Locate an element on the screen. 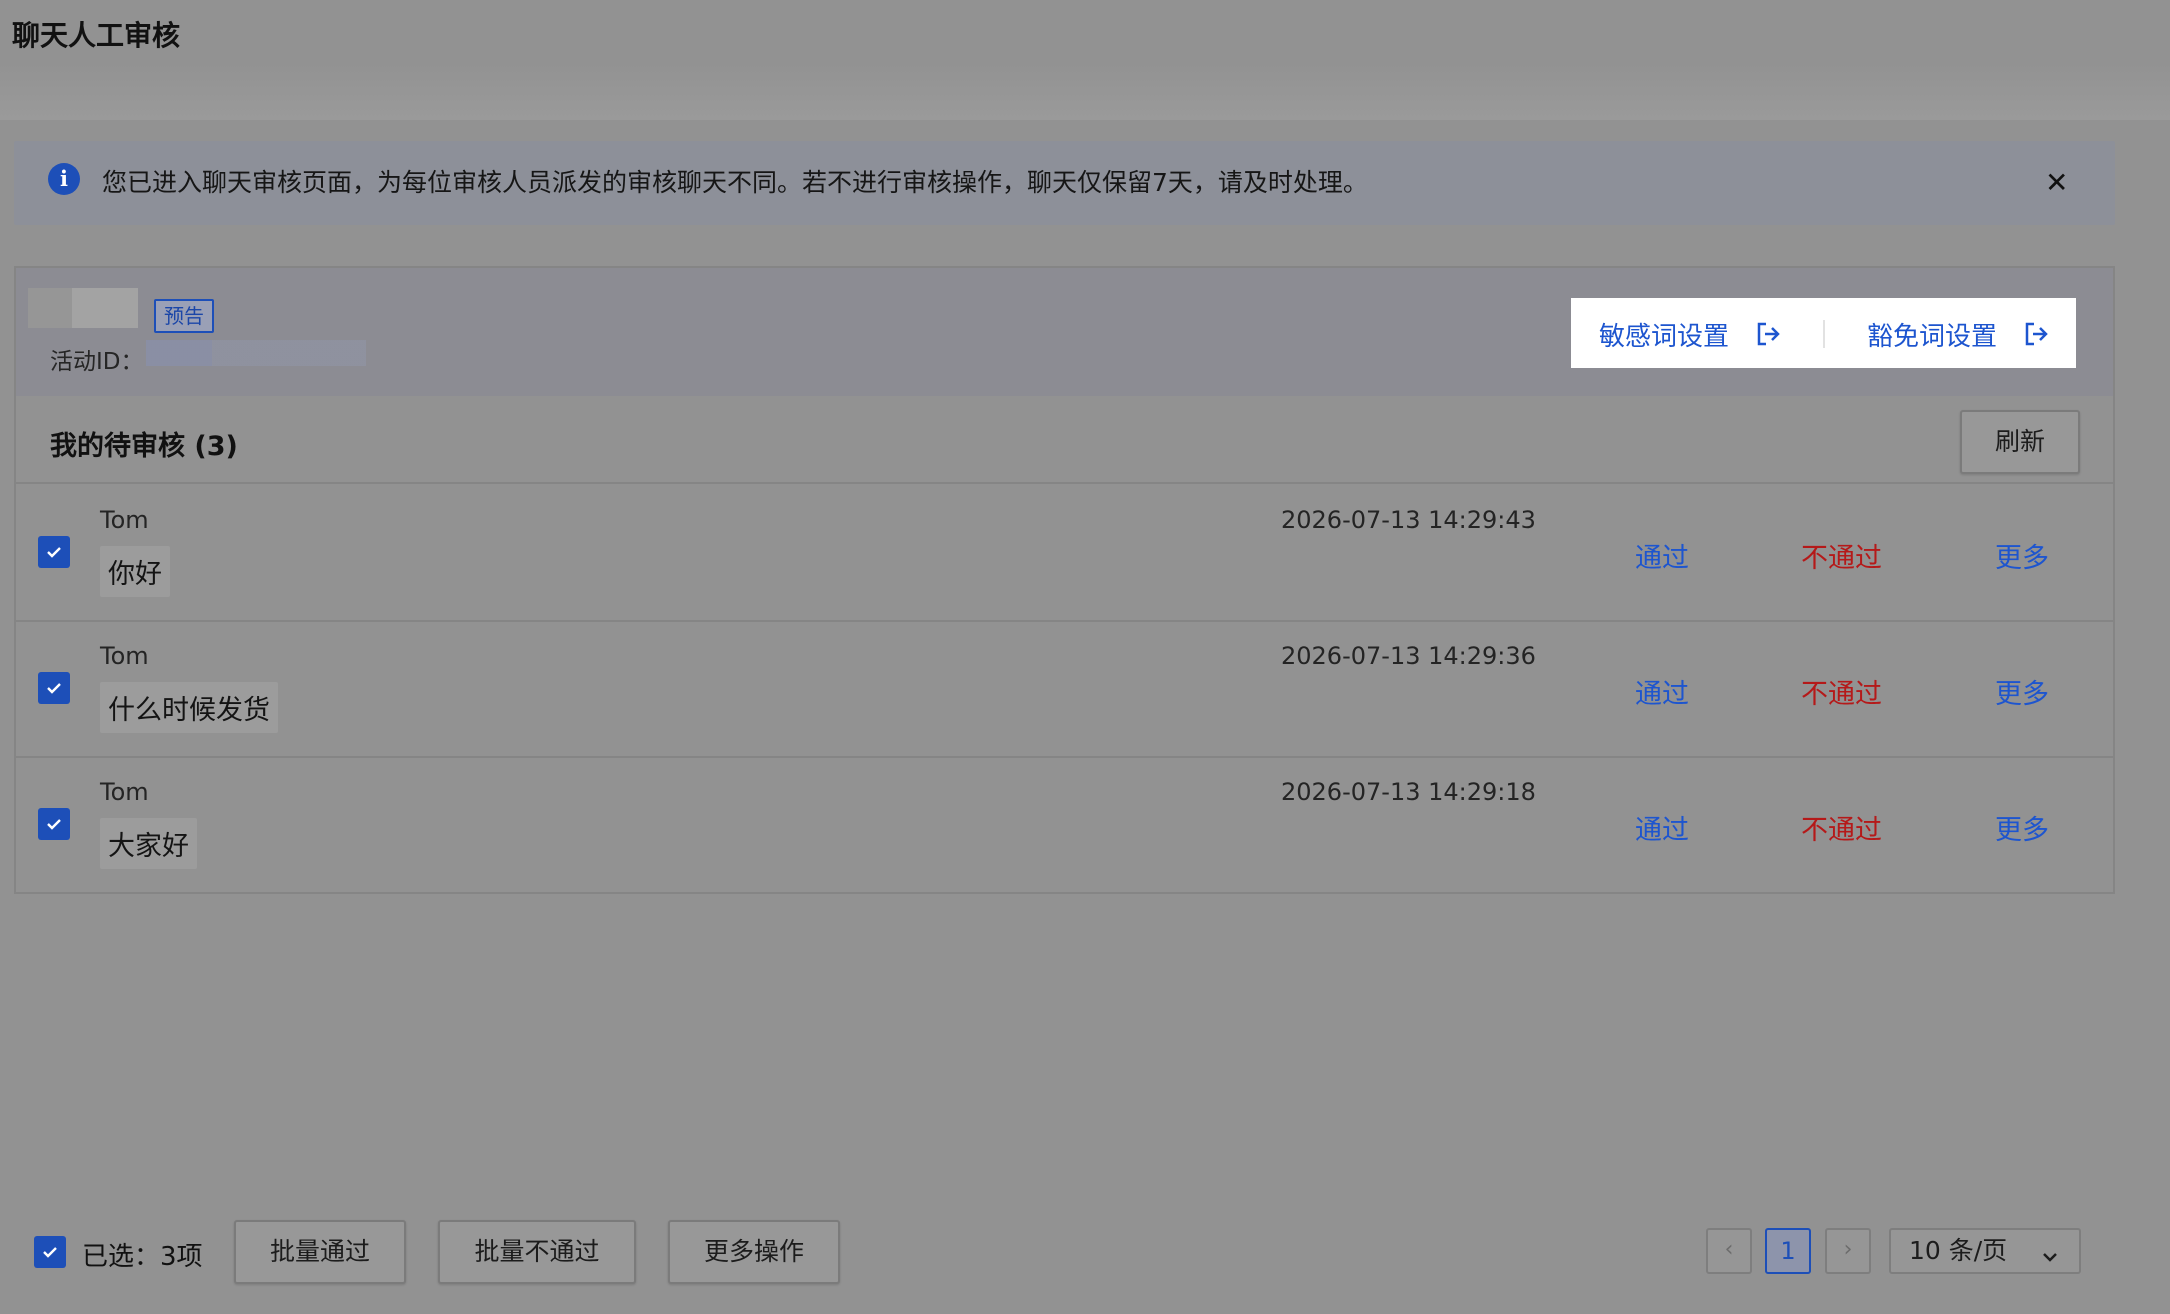  batch-action-bar: 已选：3项 批量通过 批量不通过 更多操作 ‹ 1 › 10 条/页 is located at coordinates (1085, 1252).